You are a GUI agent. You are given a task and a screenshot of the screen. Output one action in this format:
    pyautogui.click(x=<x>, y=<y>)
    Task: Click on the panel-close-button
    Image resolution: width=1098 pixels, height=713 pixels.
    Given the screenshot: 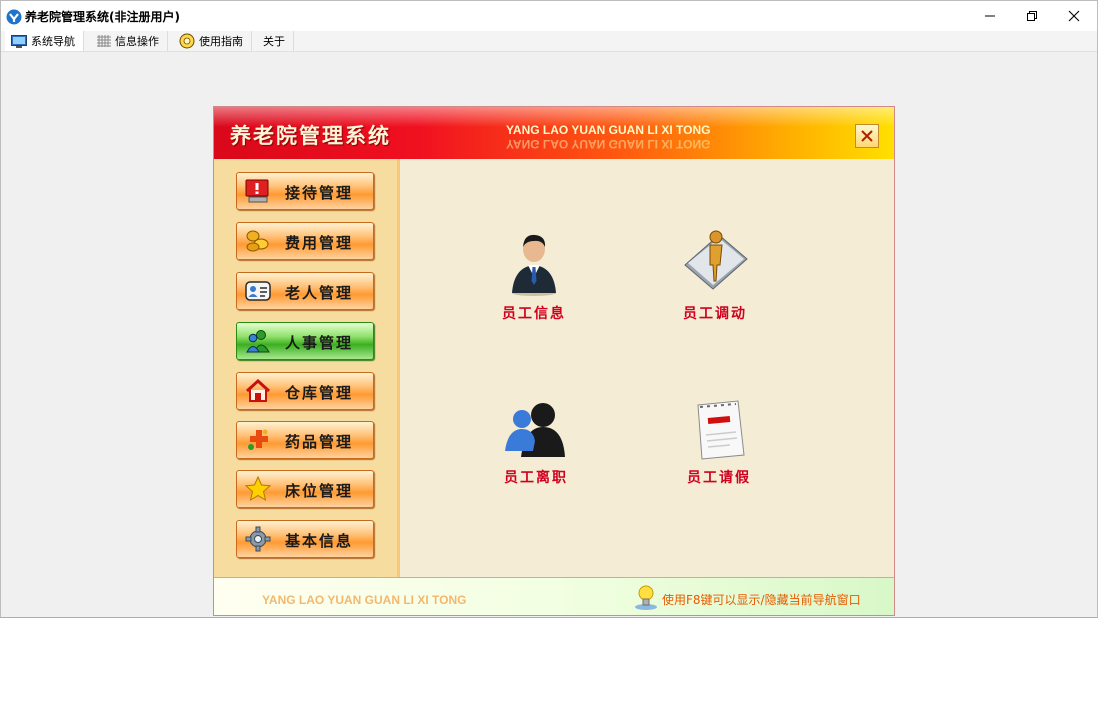 What is the action you would take?
    pyautogui.click(x=867, y=136)
    